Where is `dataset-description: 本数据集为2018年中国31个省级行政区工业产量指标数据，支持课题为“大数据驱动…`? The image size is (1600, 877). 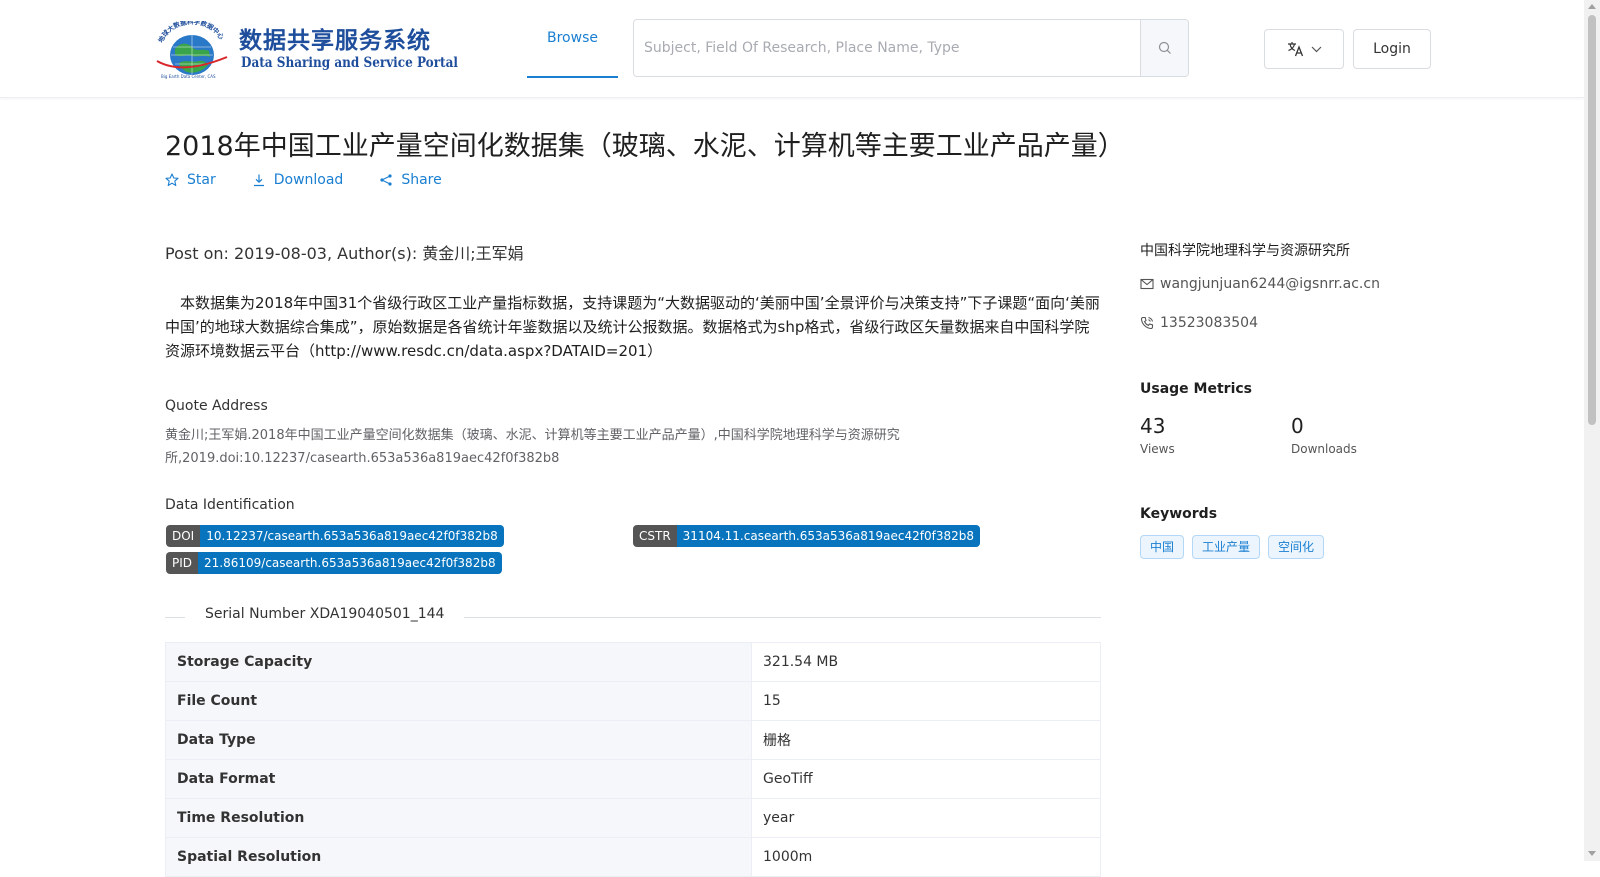
dataset-description: 本数据集为2018年中国31个省级行政区工业产量指标数据，支持课题为“大数据驱动… is located at coordinates (632, 327).